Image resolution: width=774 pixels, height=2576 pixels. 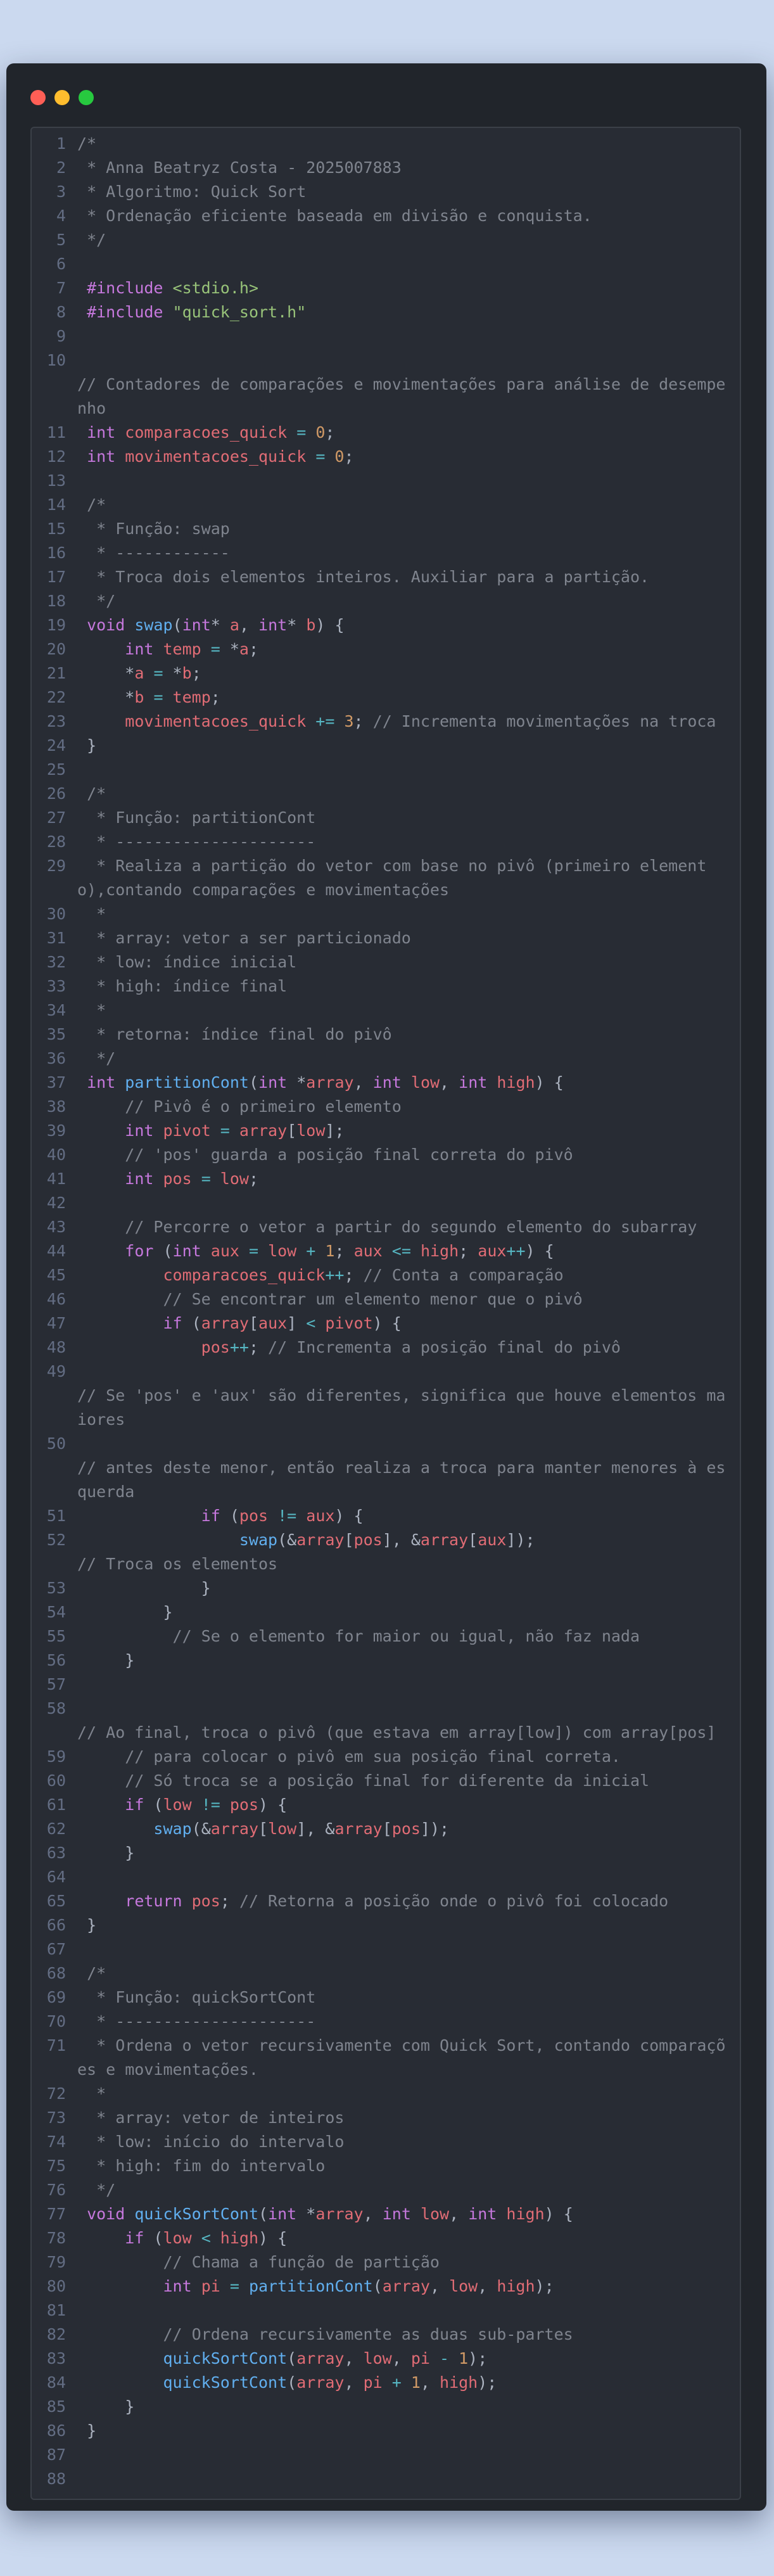 What do you see at coordinates (106, 2214) in the screenshot?
I see `code-token: void` at bounding box center [106, 2214].